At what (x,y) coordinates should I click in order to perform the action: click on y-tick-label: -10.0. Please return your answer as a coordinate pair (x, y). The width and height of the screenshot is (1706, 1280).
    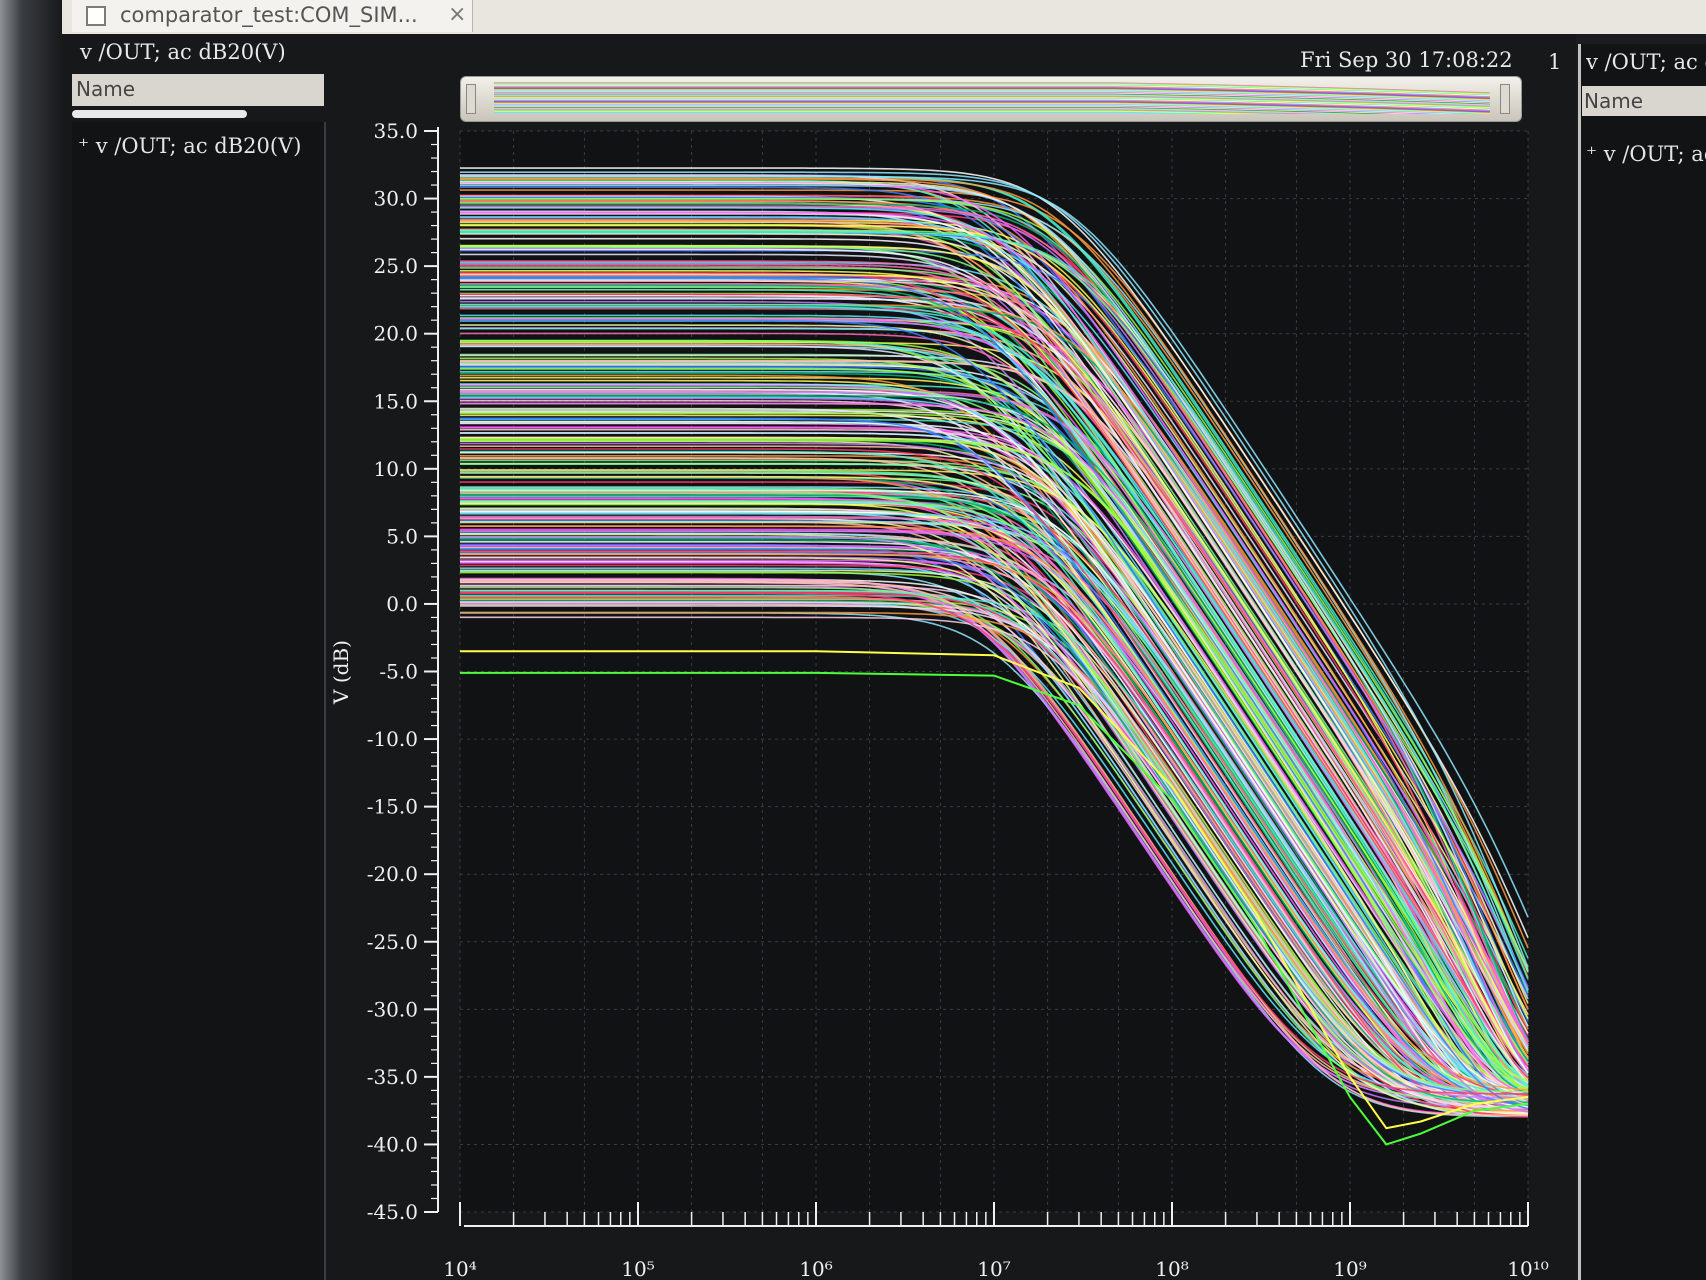
    Looking at the image, I should click on (392, 739).